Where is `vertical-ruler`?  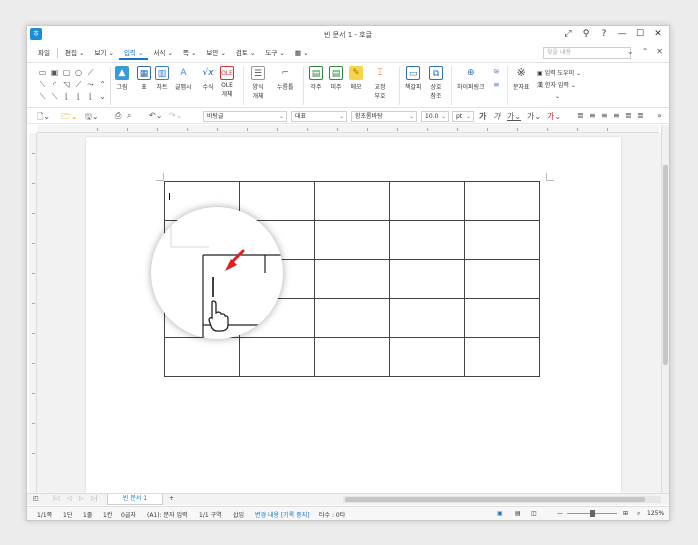
vertical-ruler is located at coordinates (33, 313).